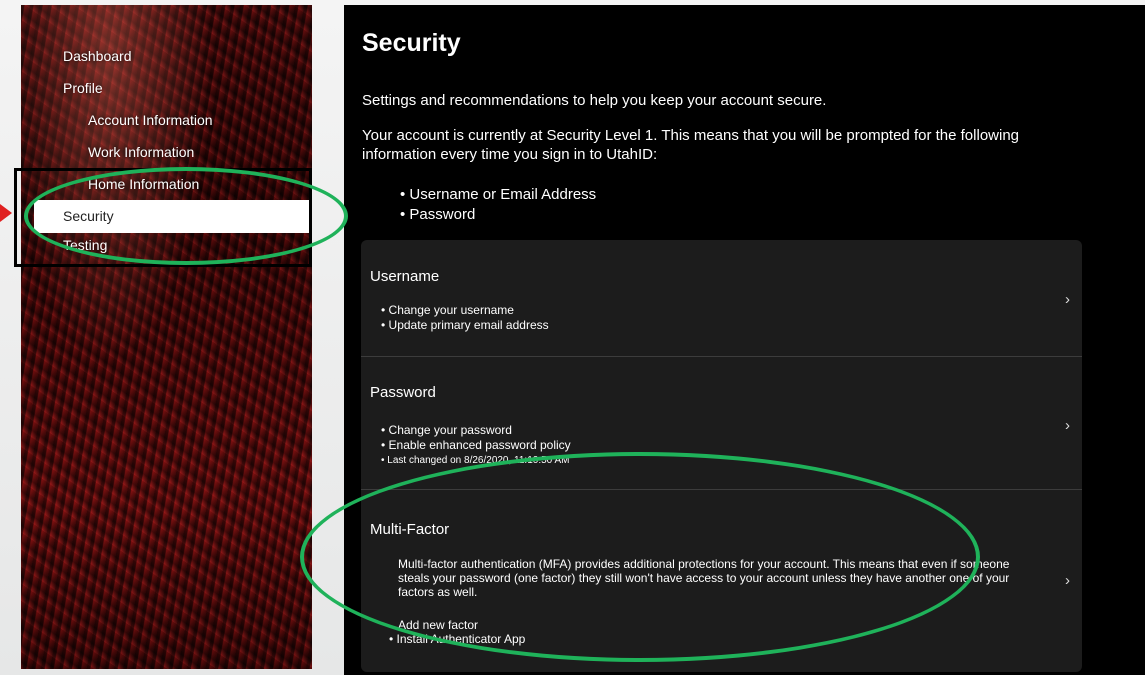 This screenshot has height=675, width=1145. What do you see at coordinates (97, 56) in the screenshot?
I see `sidebar-item-dashboard: Dashboard` at bounding box center [97, 56].